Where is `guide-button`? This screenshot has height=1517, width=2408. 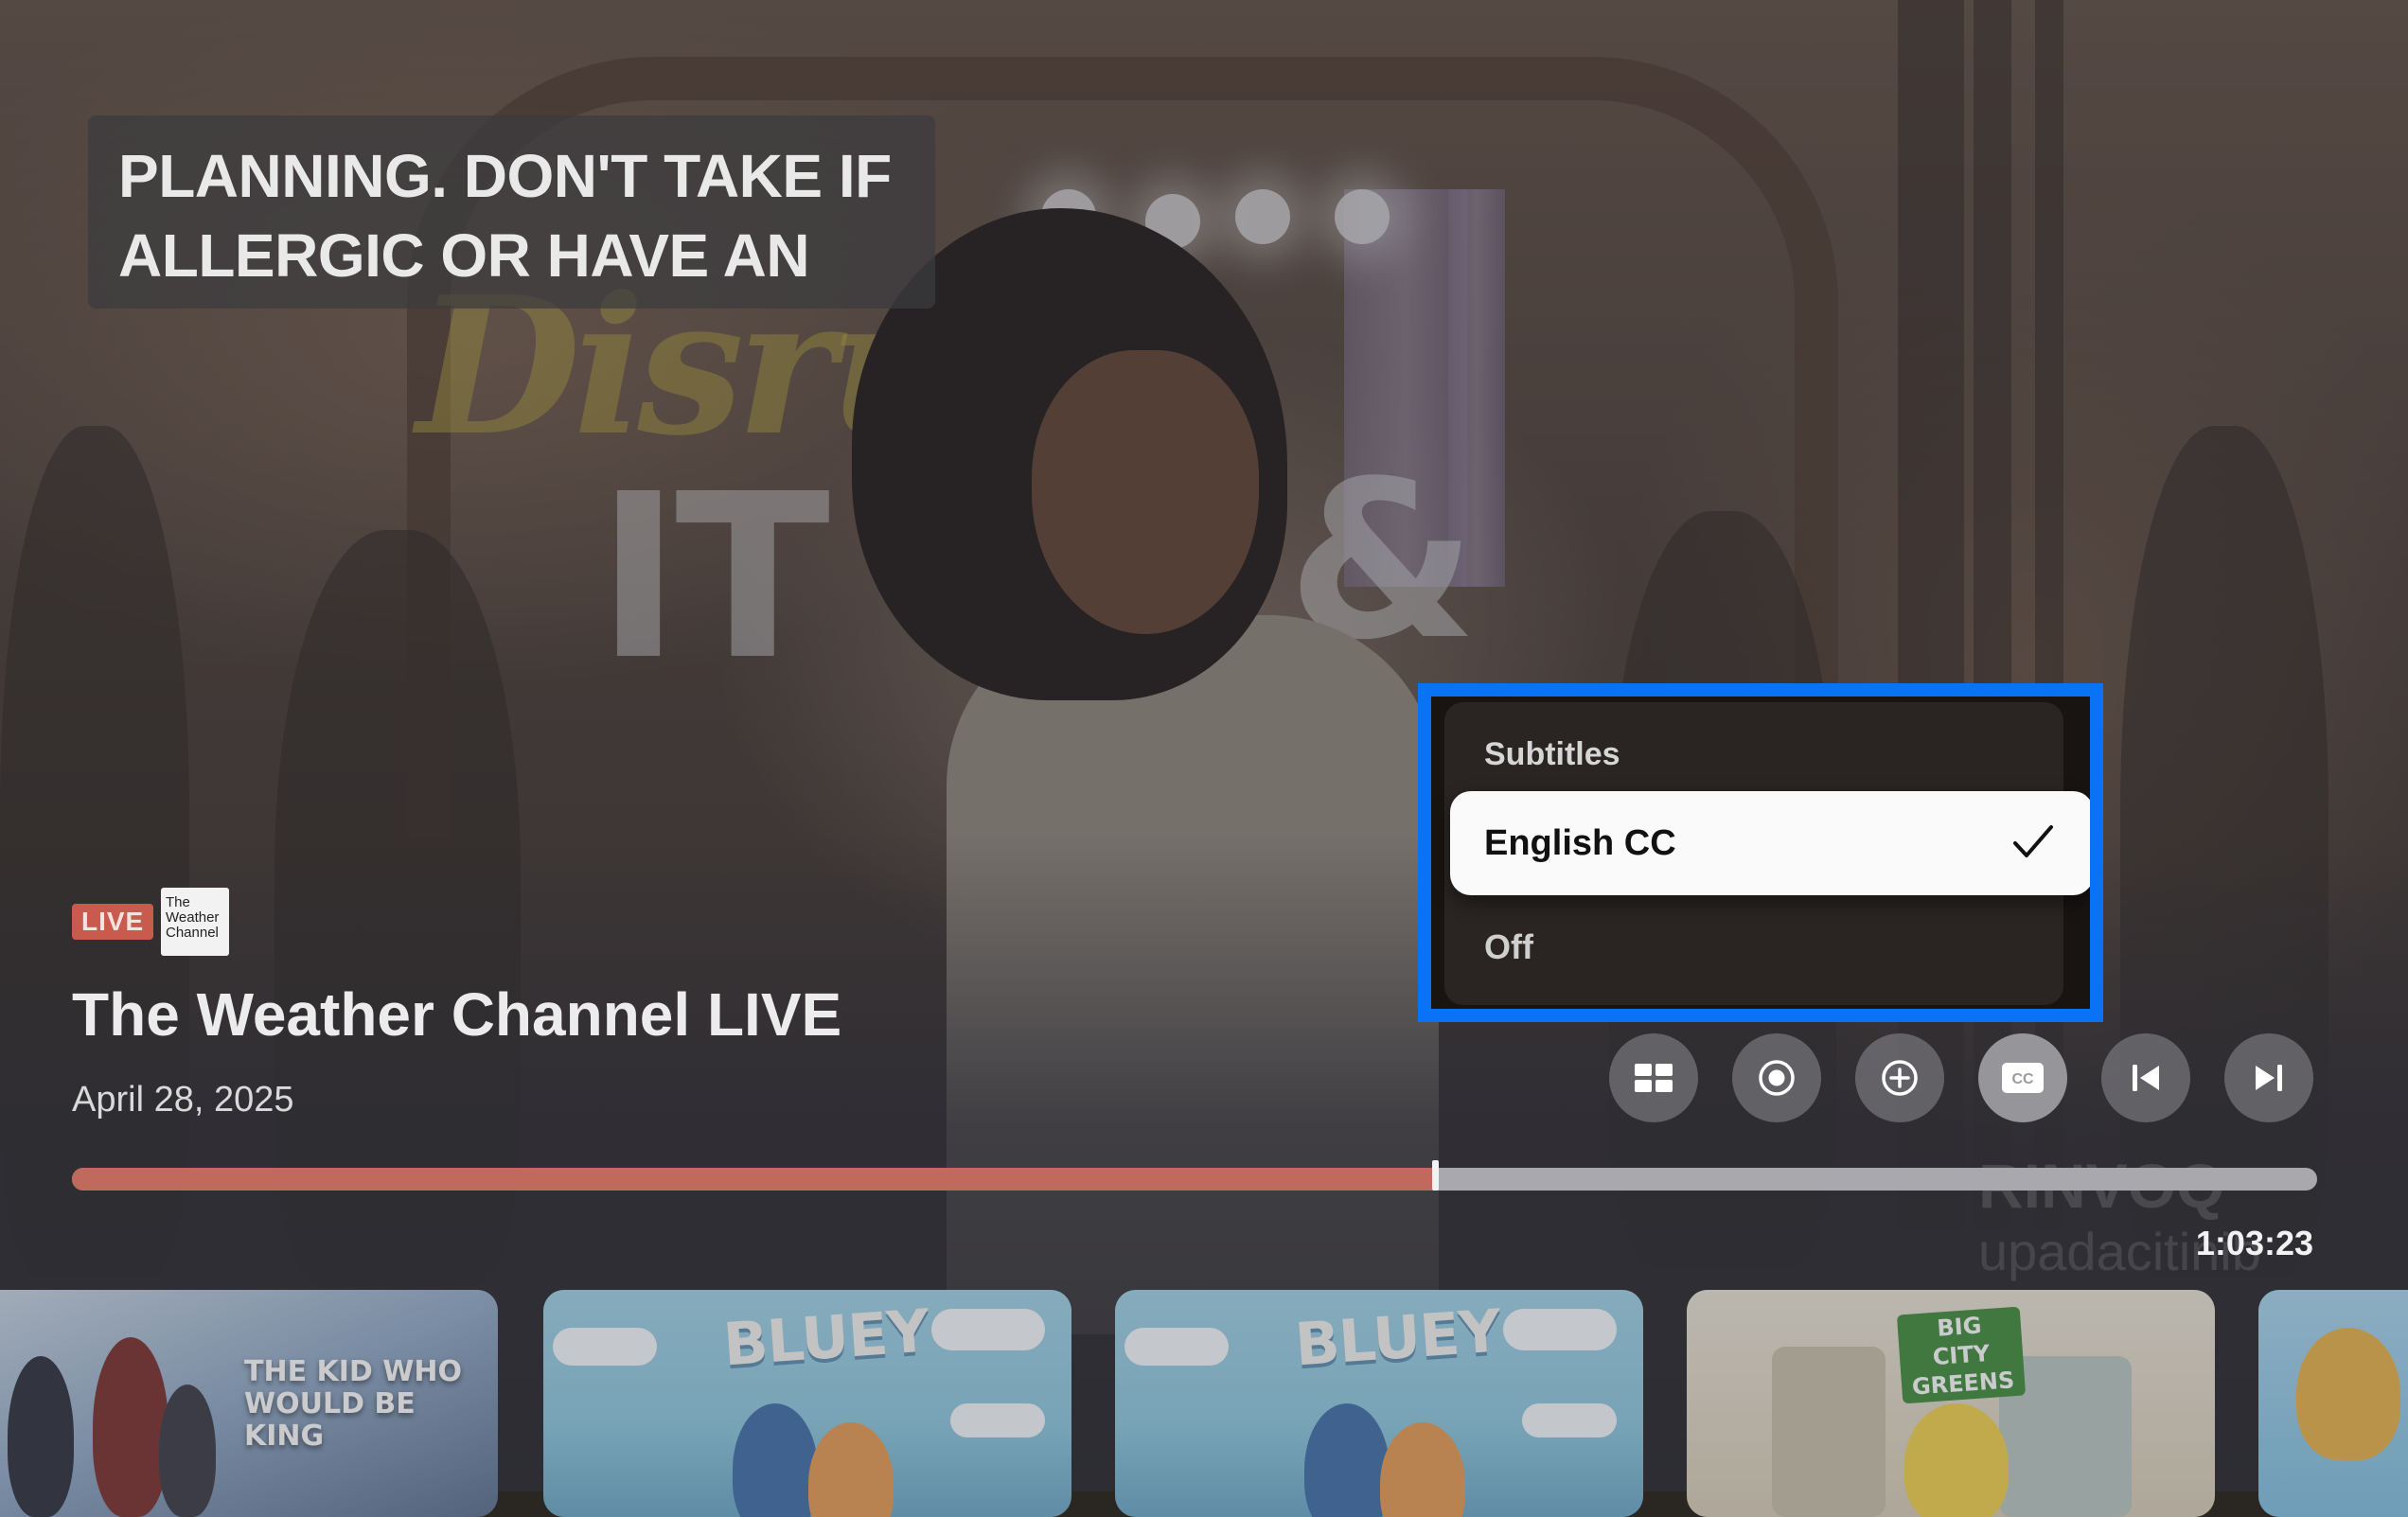
guide-button is located at coordinates (1653, 1077).